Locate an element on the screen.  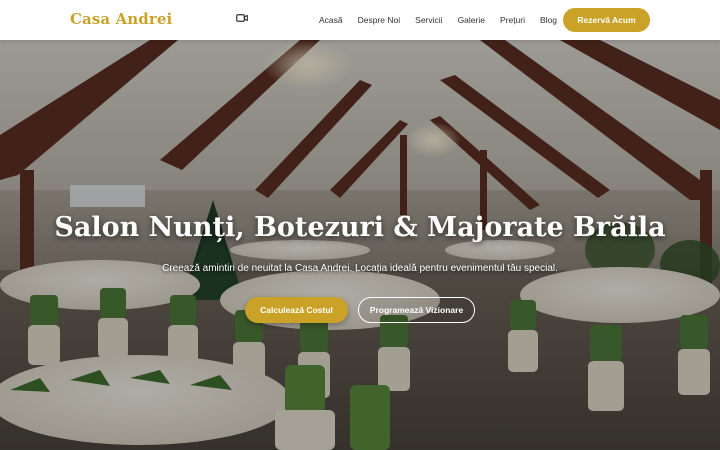
nav-link-servicii: Servicii is located at coordinates (428, 20).